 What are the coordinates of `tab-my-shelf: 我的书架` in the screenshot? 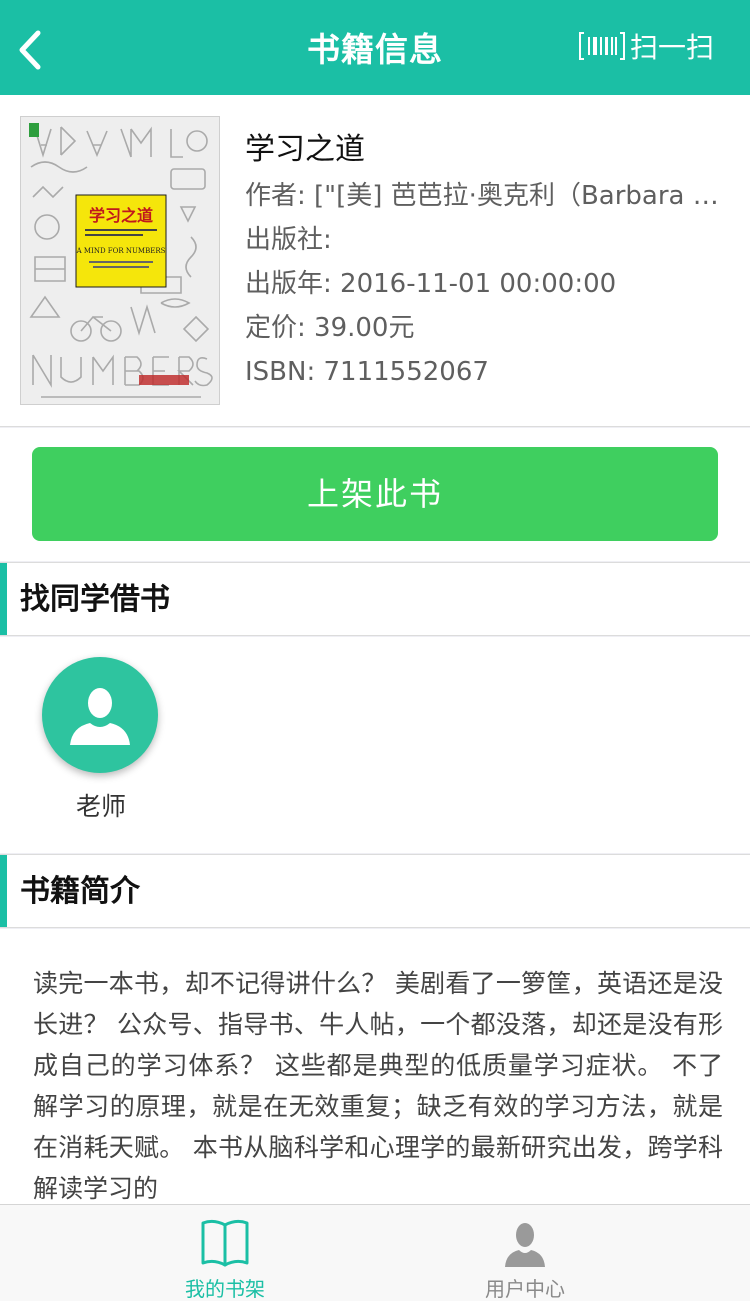 It's located at (225, 1253).